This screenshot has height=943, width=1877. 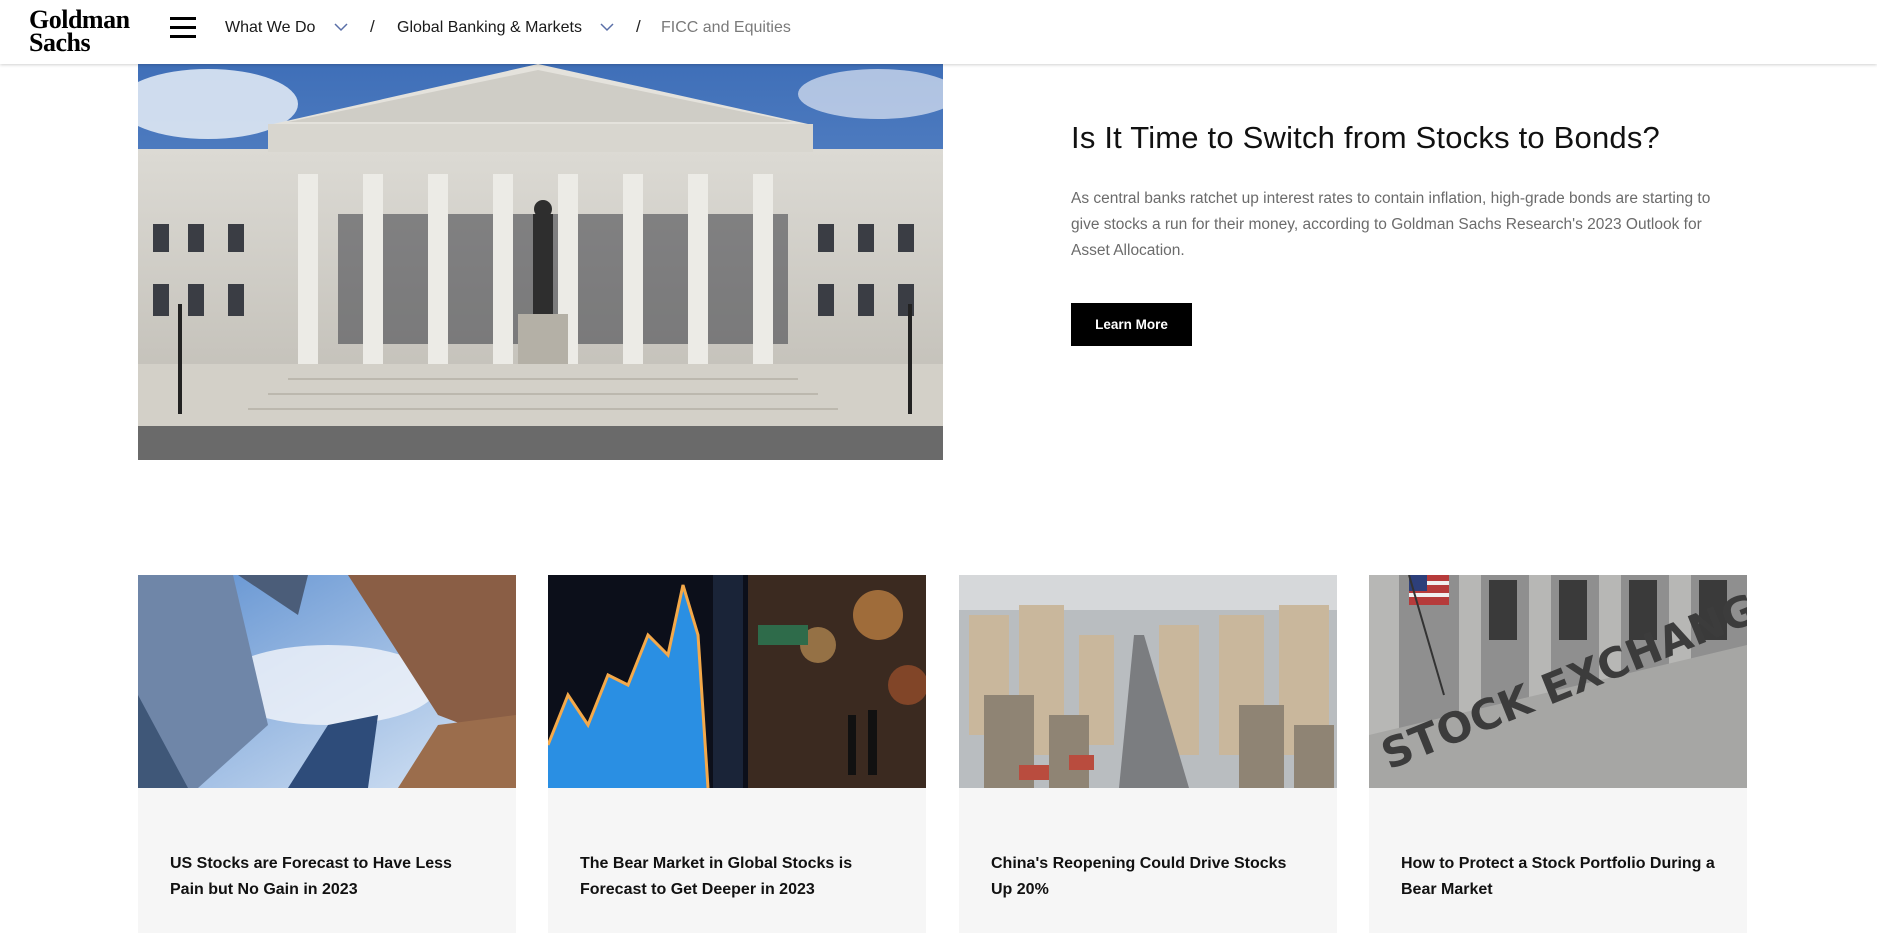 I want to click on breadcrumb-what-we-do: What We Do, so click(x=270, y=28).